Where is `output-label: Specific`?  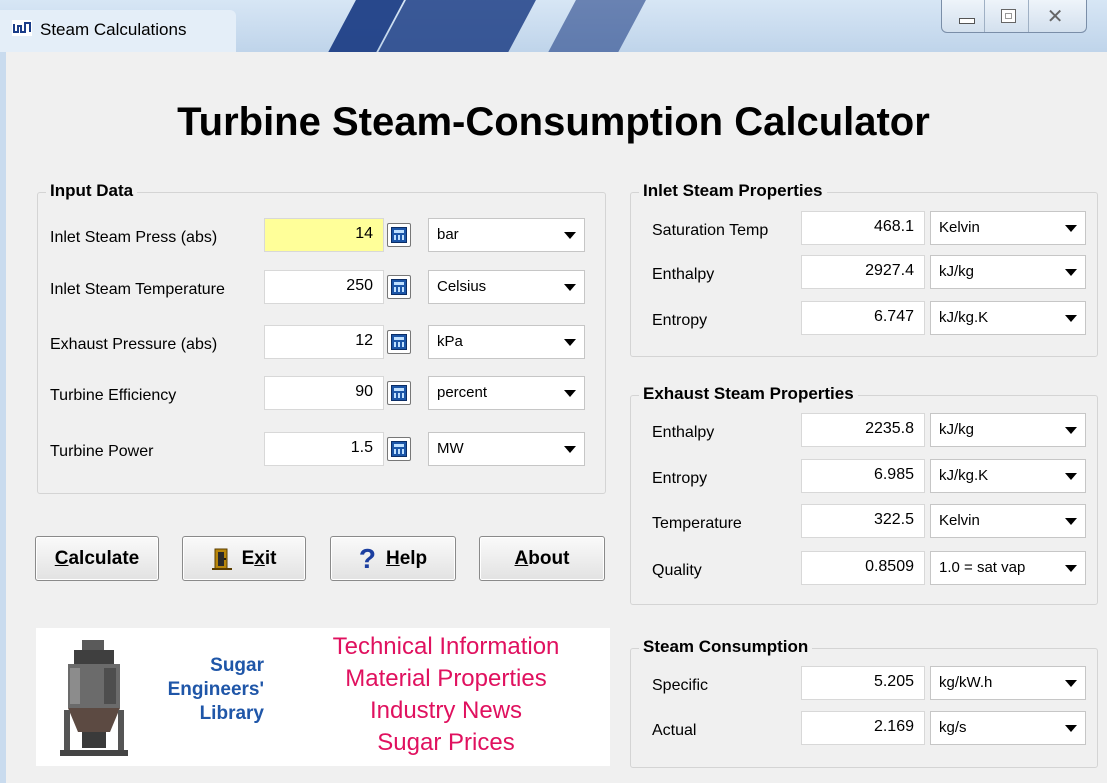
output-label: Specific is located at coordinates (680, 685).